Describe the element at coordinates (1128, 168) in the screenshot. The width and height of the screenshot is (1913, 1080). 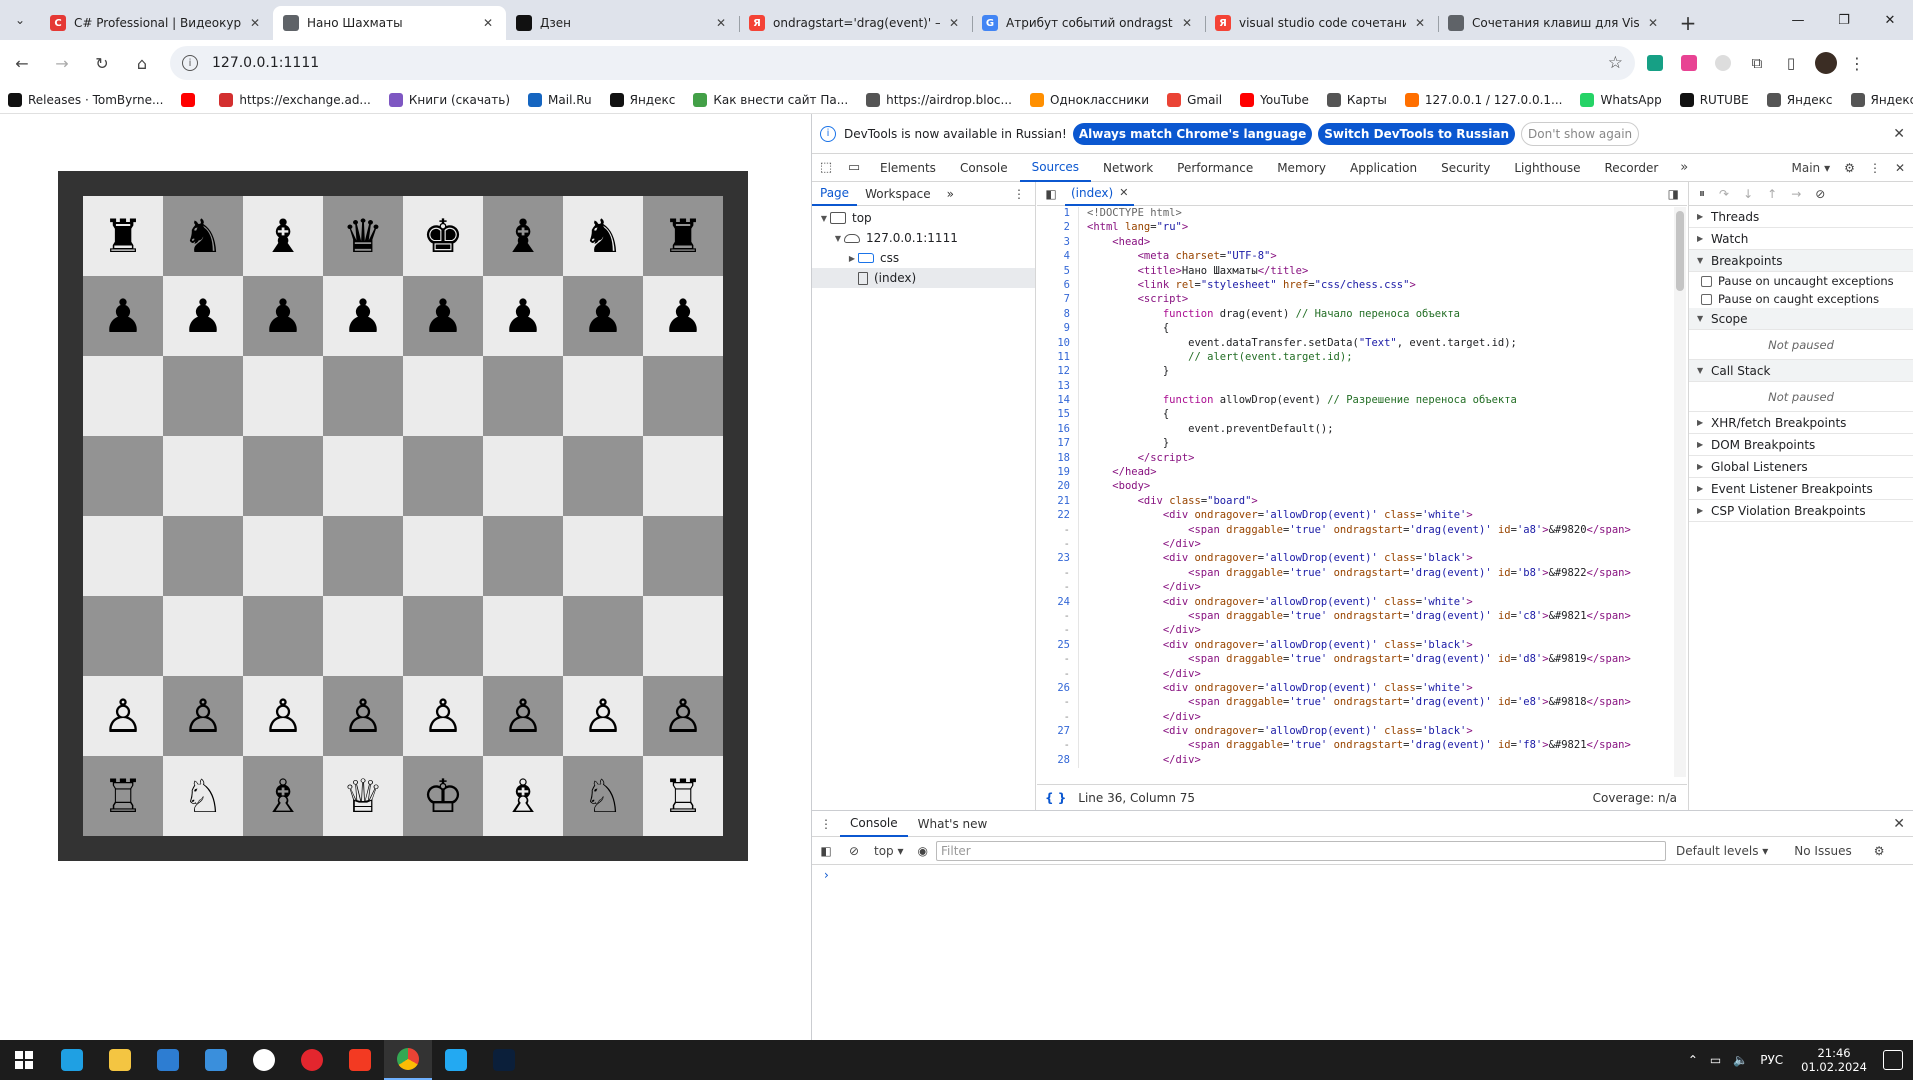
I see `tab-network: Network` at that location.